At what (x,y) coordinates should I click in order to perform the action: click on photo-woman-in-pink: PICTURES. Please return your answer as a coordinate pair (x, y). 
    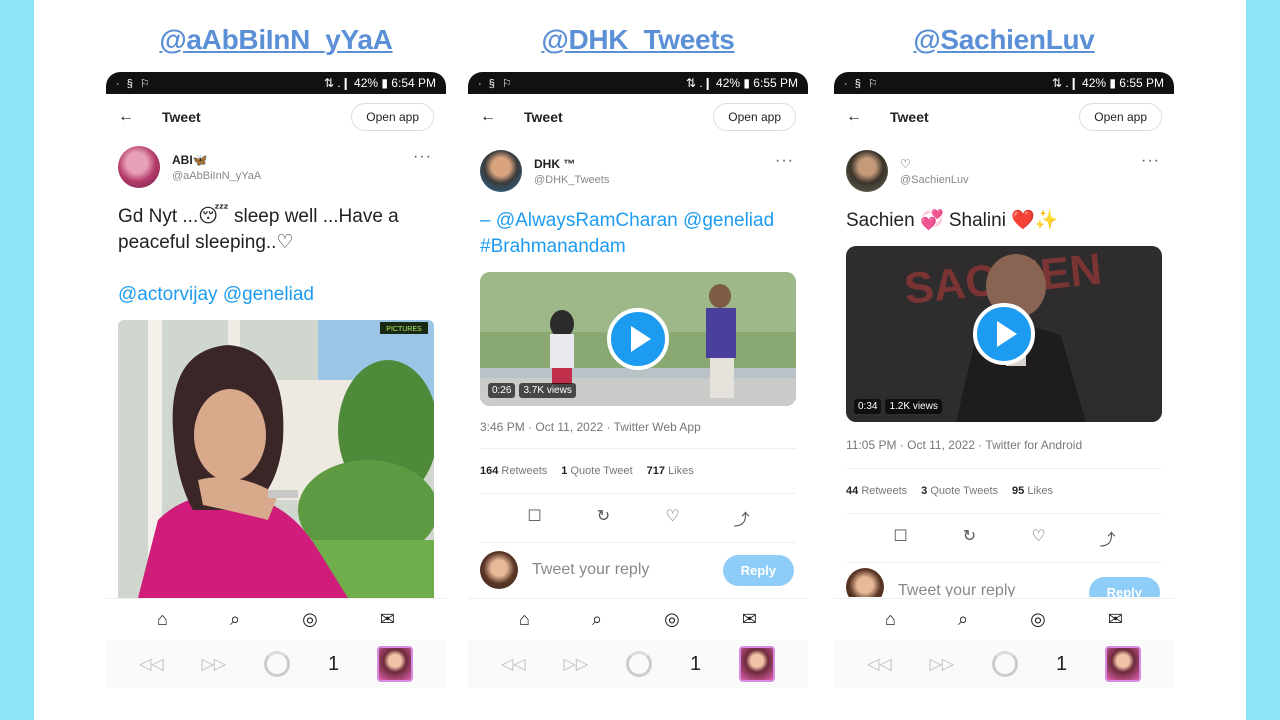
    Looking at the image, I should click on (276, 459).